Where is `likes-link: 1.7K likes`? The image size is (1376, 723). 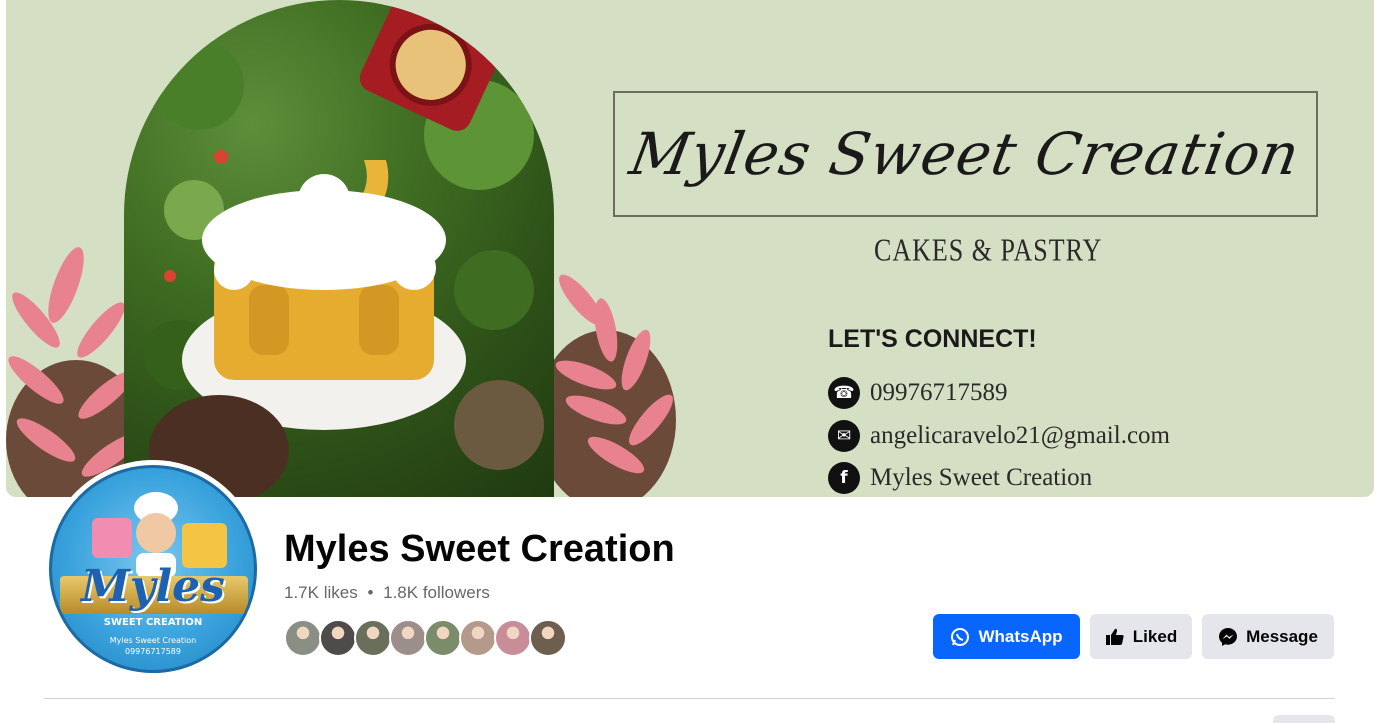
likes-link: 1.7K likes is located at coordinates (321, 592).